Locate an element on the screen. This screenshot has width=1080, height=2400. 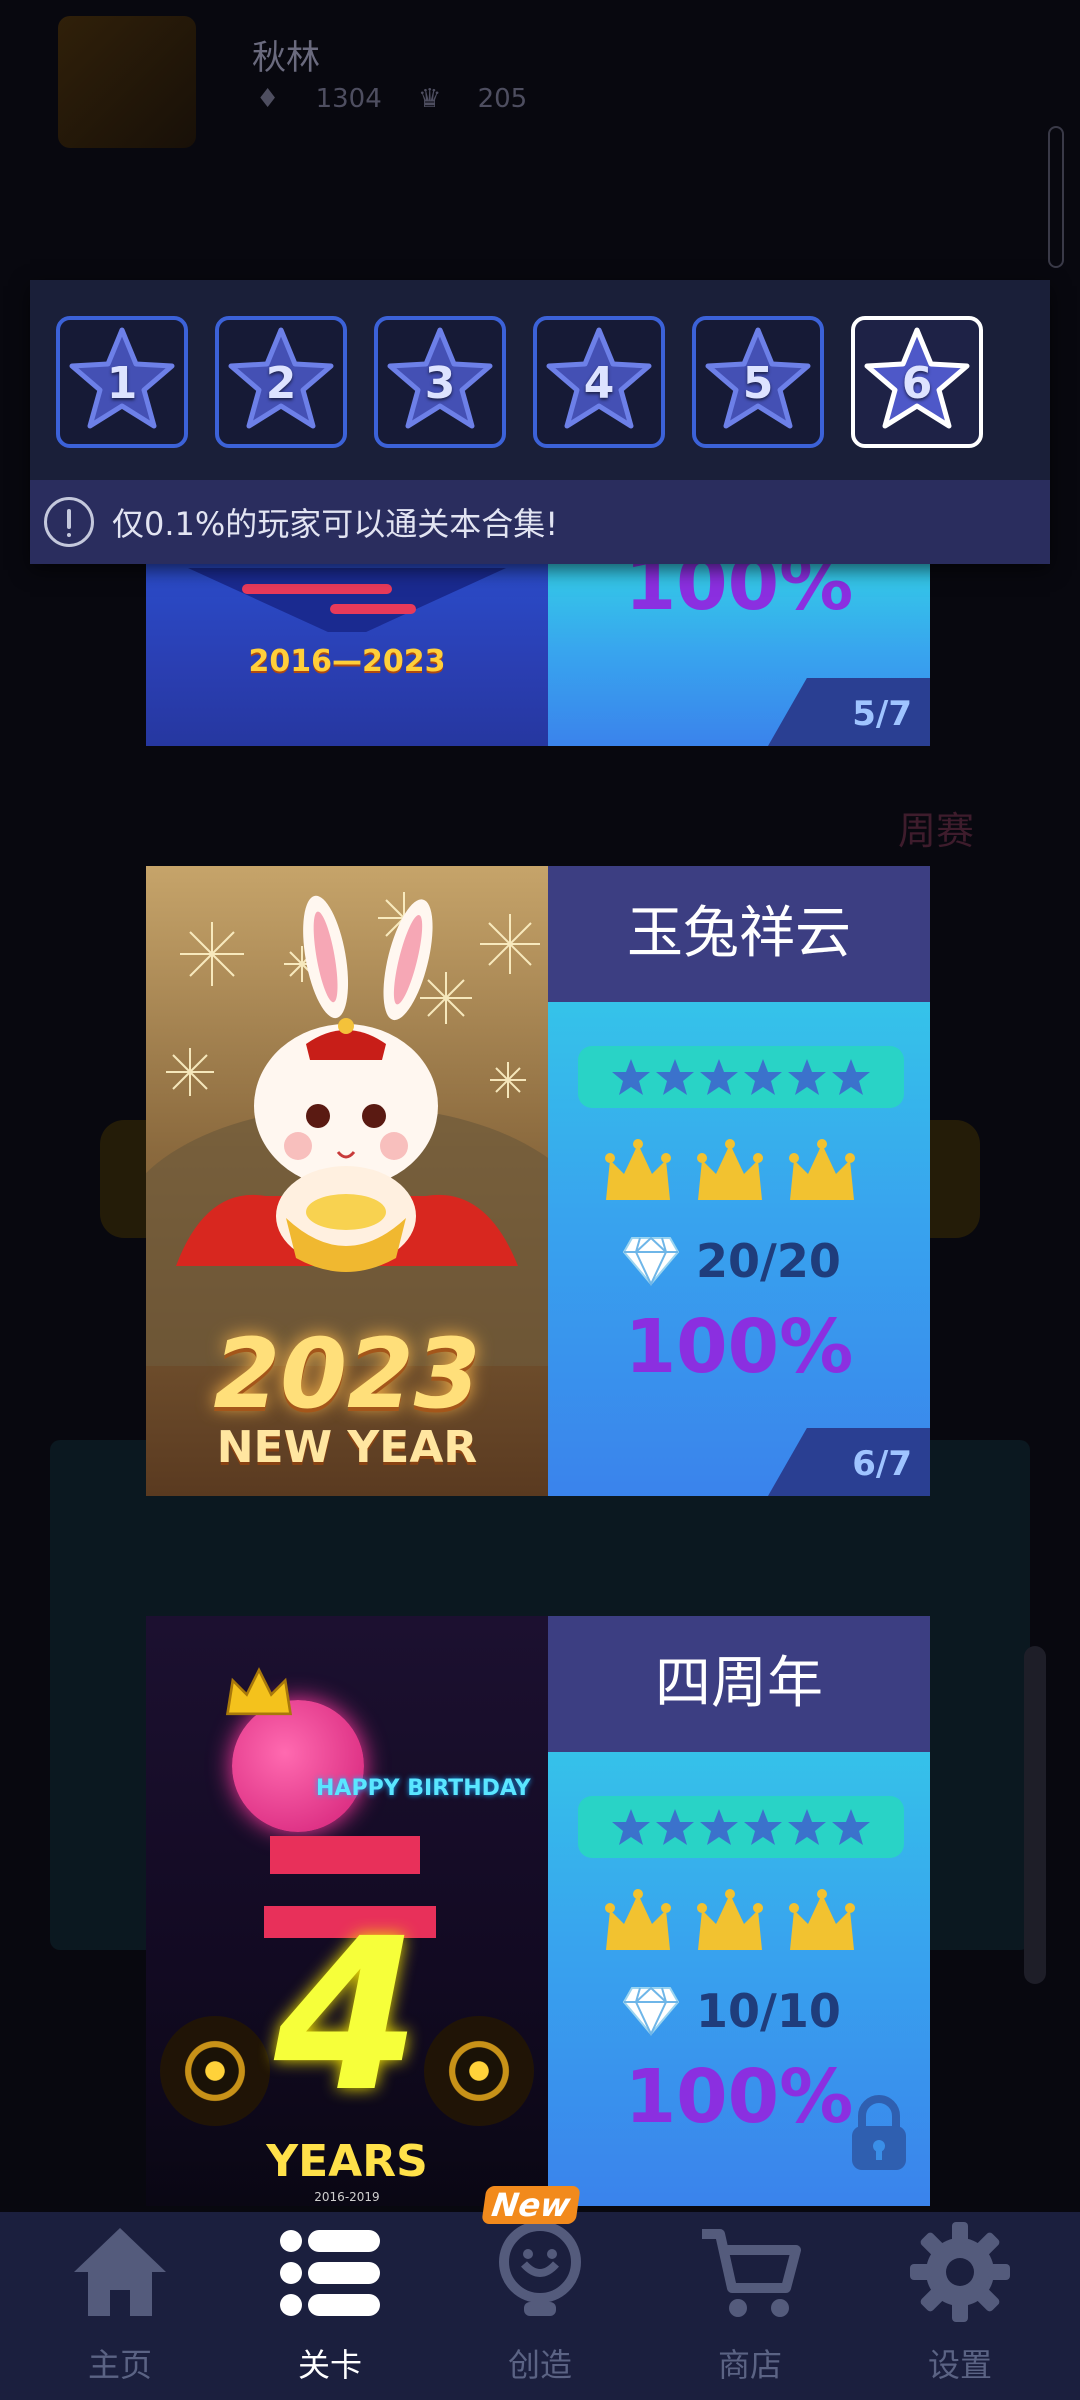
collection-art: HAPPY BIRTHDAY 4 YEARS 2016-2019 is located at coordinates (347, 1911).